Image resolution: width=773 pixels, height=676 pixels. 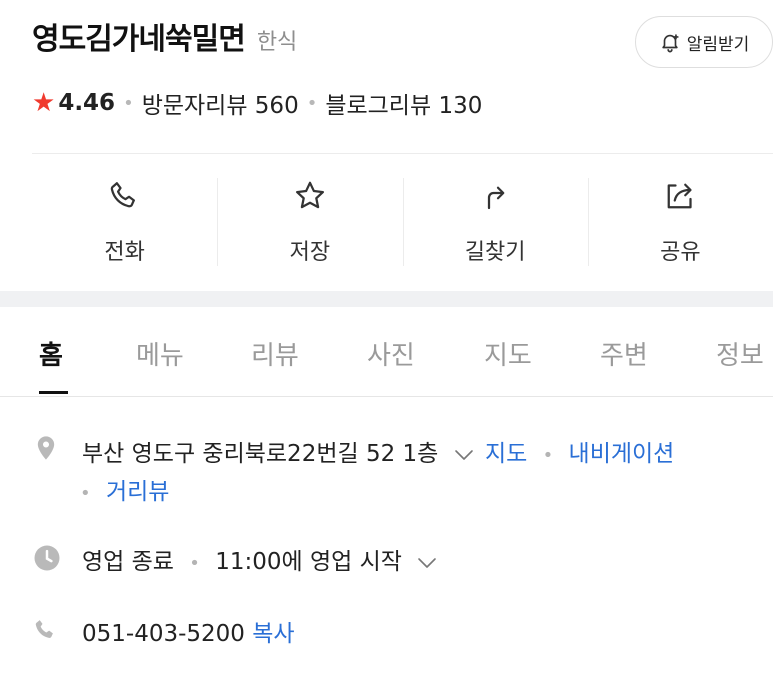 I want to click on alarm-button: 알림받기, so click(x=704, y=42).